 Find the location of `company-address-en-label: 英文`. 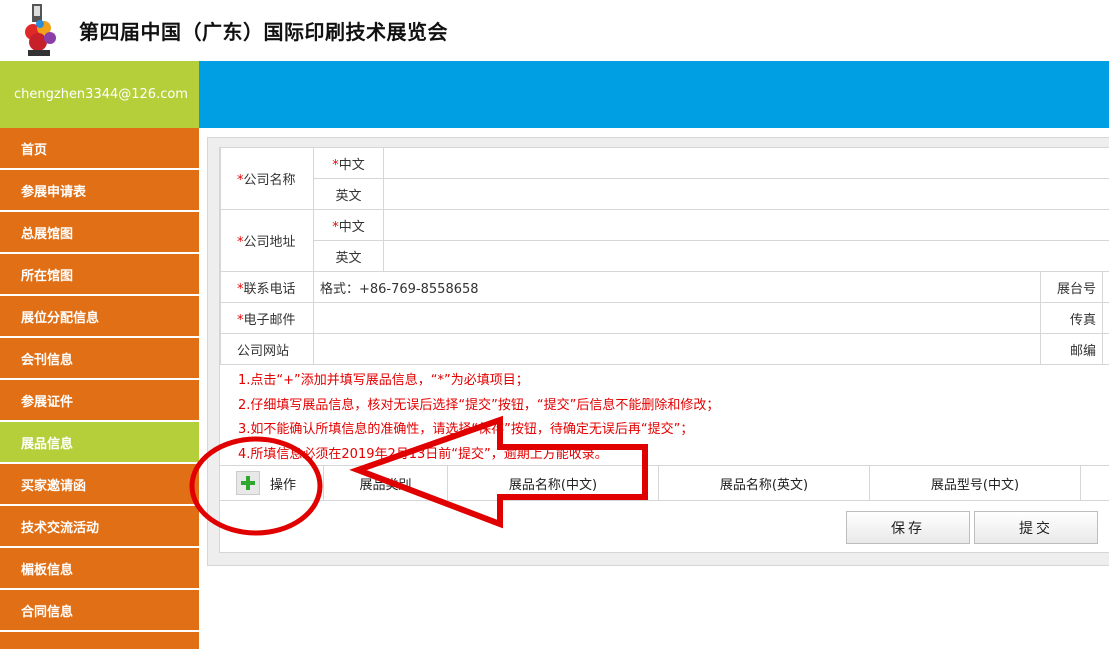

company-address-en-label: 英文 is located at coordinates (348, 256).